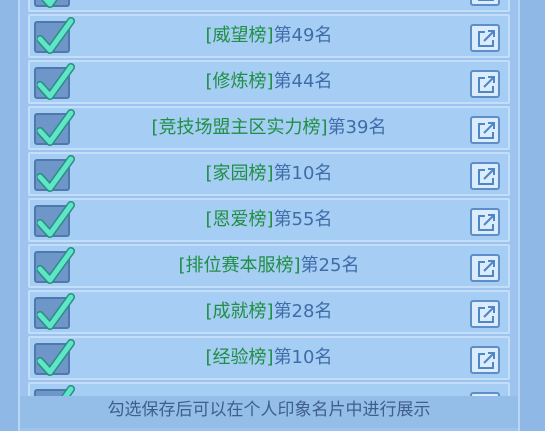 The width and height of the screenshot is (545, 431). I want to click on ranking-label: [竞技场盟主区实力榜]第39名, so click(269, 128).